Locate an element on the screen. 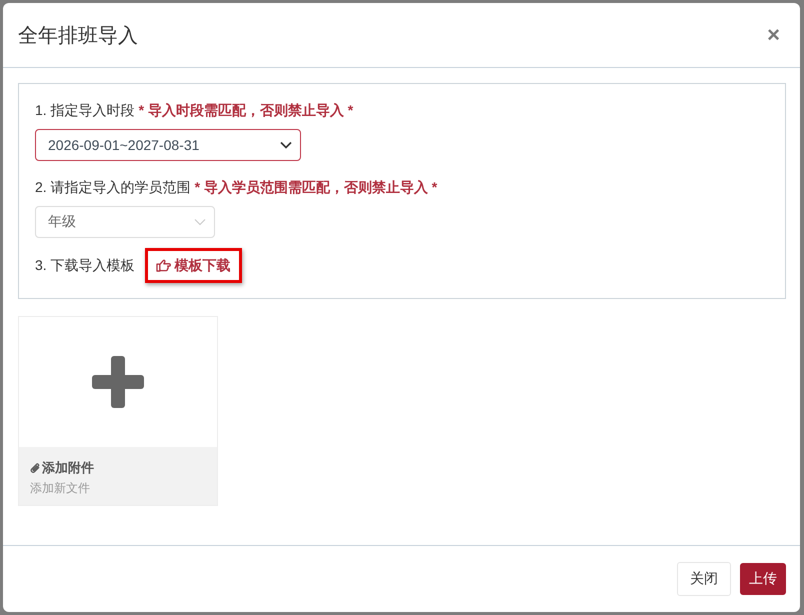 The height and width of the screenshot is (615, 804). paperclip-icon is located at coordinates (35, 468).